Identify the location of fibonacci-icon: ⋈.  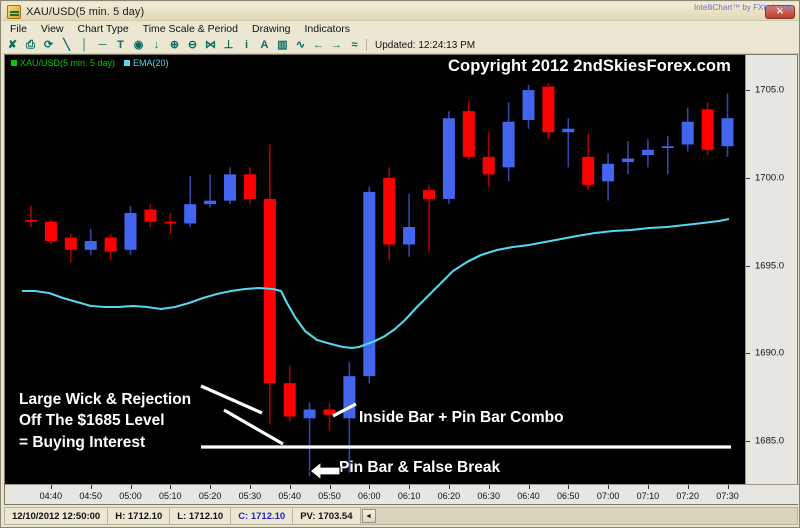
(210, 45).